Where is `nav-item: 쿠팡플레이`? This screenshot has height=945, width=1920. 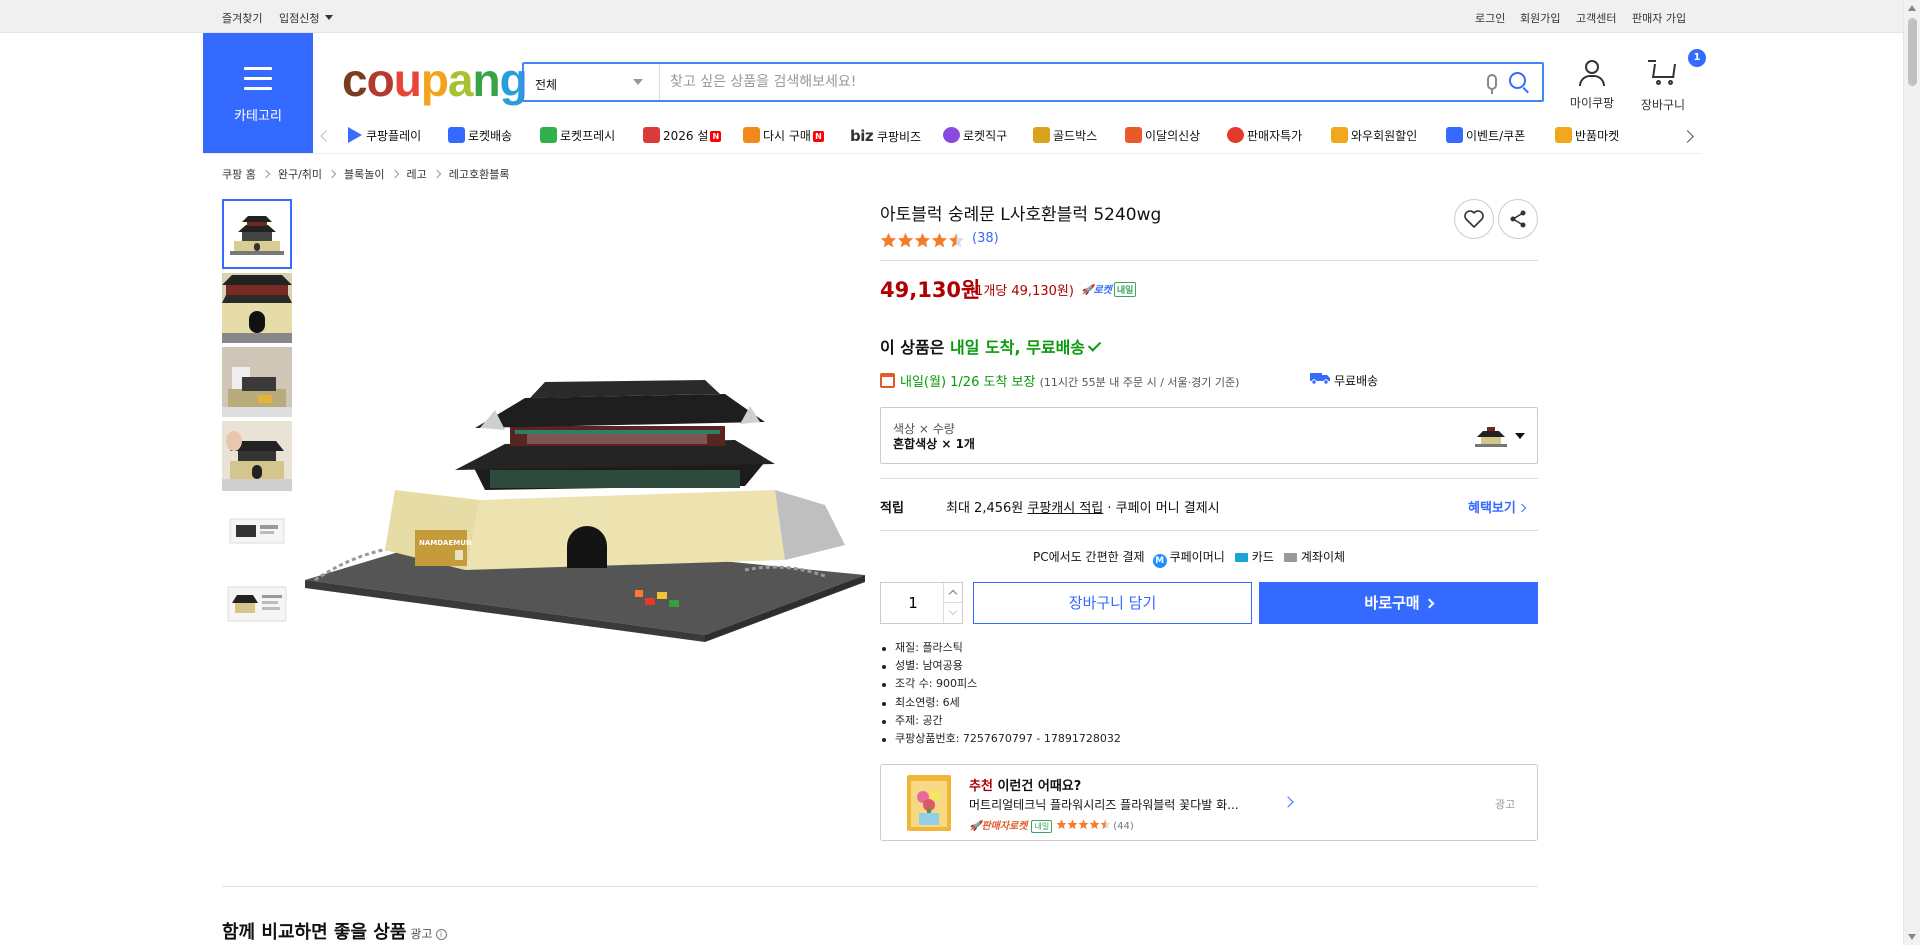 nav-item: 쿠팡플레이 is located at coordinates (384, 135).